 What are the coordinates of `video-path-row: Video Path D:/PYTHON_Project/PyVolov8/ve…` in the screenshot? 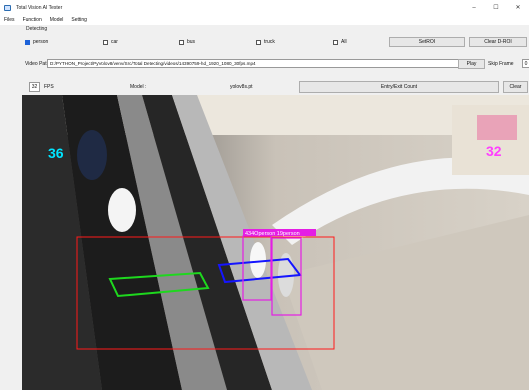 It's located at (275, 64).